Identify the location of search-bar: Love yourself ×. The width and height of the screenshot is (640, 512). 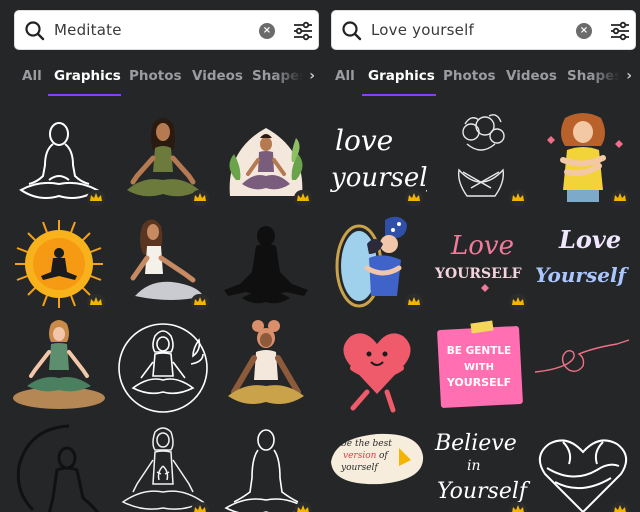
(483, 30).